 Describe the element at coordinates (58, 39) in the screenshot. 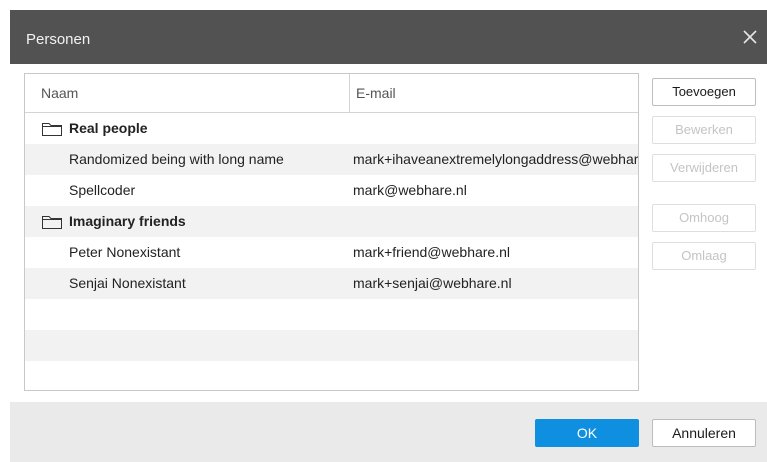

I see `dialog-title: Personen` at that location.